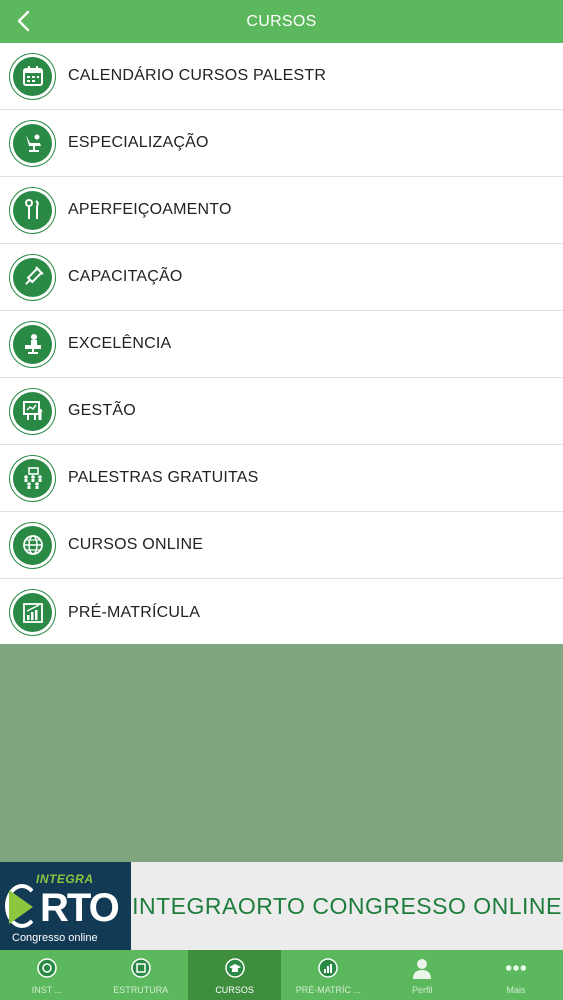 The height and width of the screenshot is (1000, 563). I want to click on user-icon, so click(422, 968).